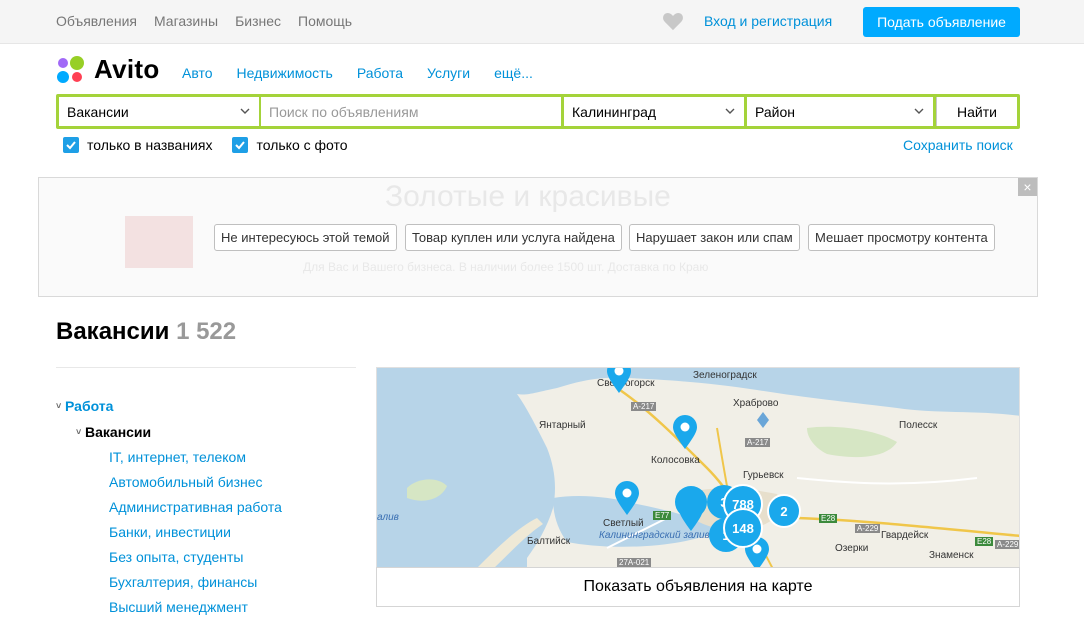 This screenshot has width=1084, height=624. I want to click on results-count: 1 522, so click(206, 331).